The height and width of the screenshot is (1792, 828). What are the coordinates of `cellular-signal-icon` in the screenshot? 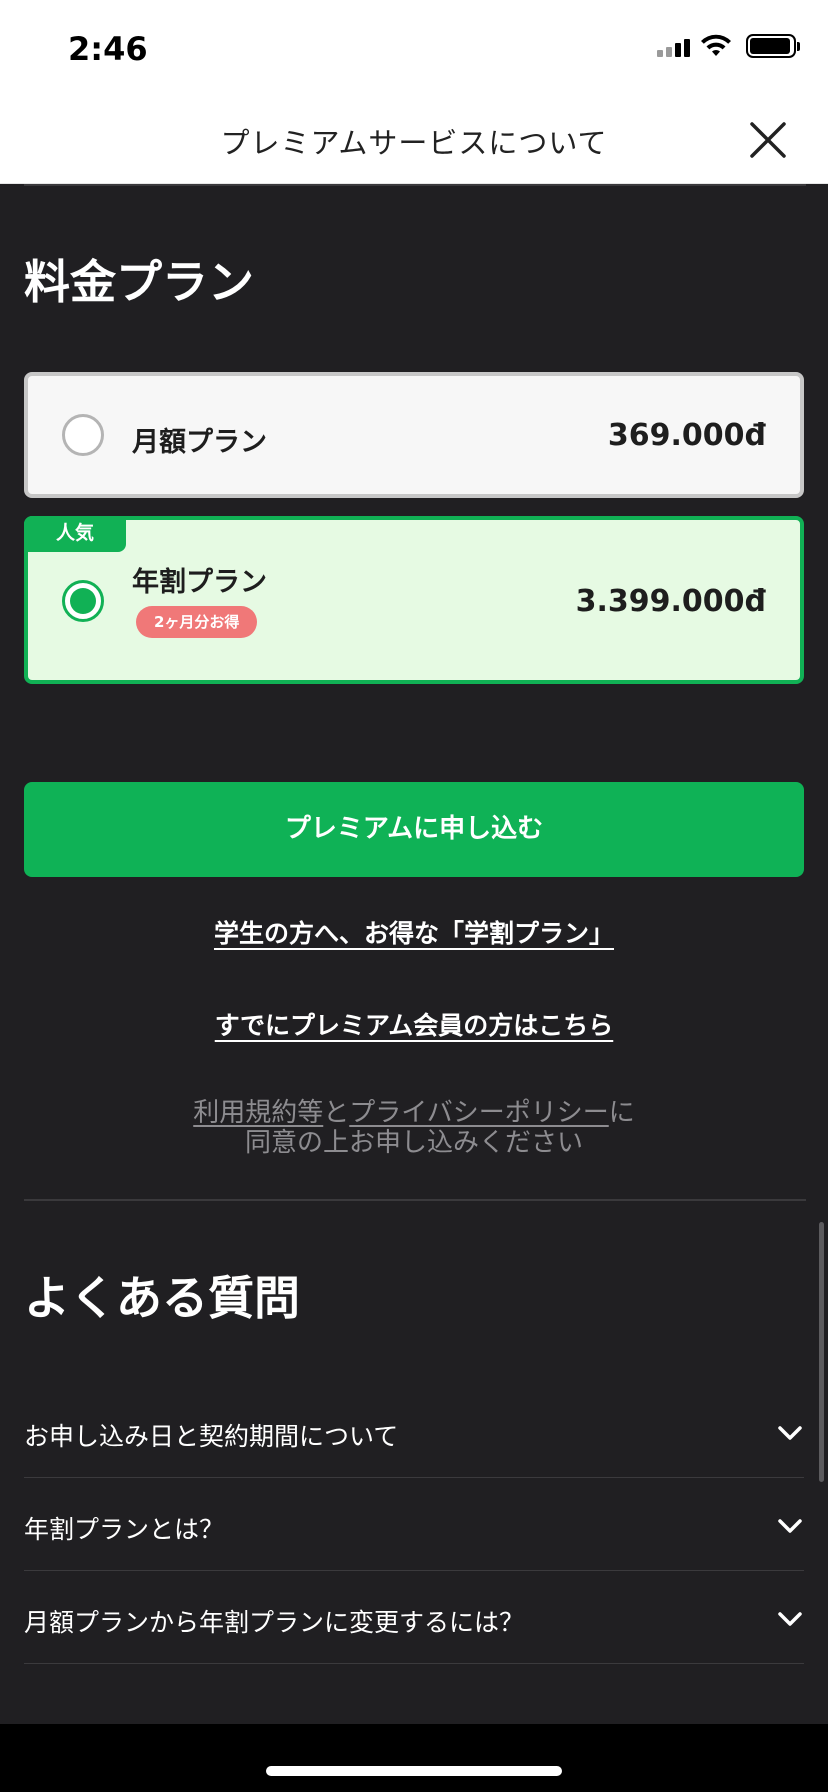 It's located at (673, 46).